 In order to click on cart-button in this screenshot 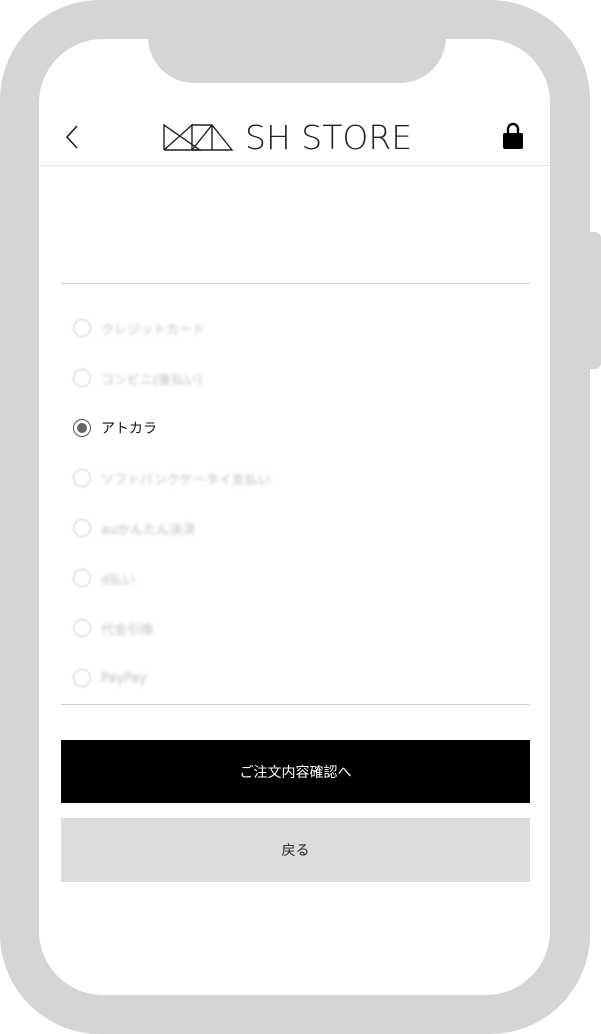, I will do `click(513, 137)`.